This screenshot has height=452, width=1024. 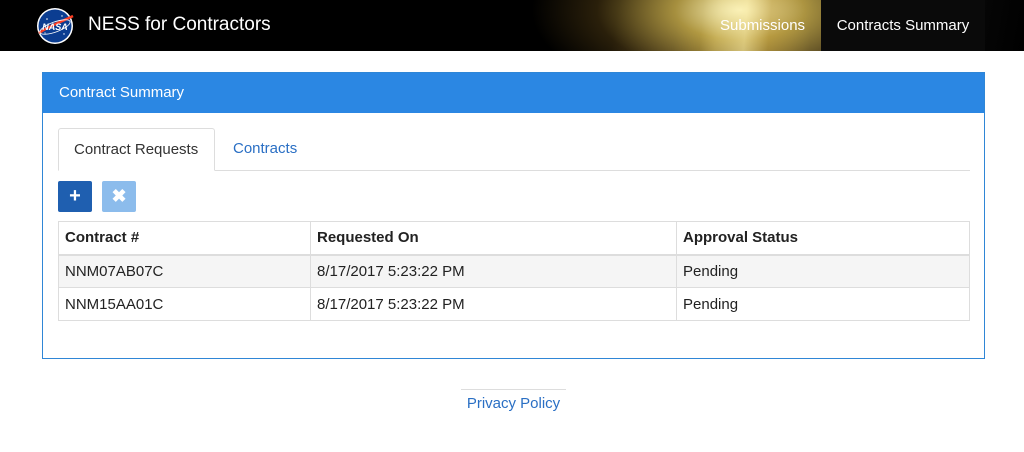 What do you see at coordinates (493, 238) in the screenshot?
I see `column-header-requested-on: Requested On` at bounding box center [493, 238].